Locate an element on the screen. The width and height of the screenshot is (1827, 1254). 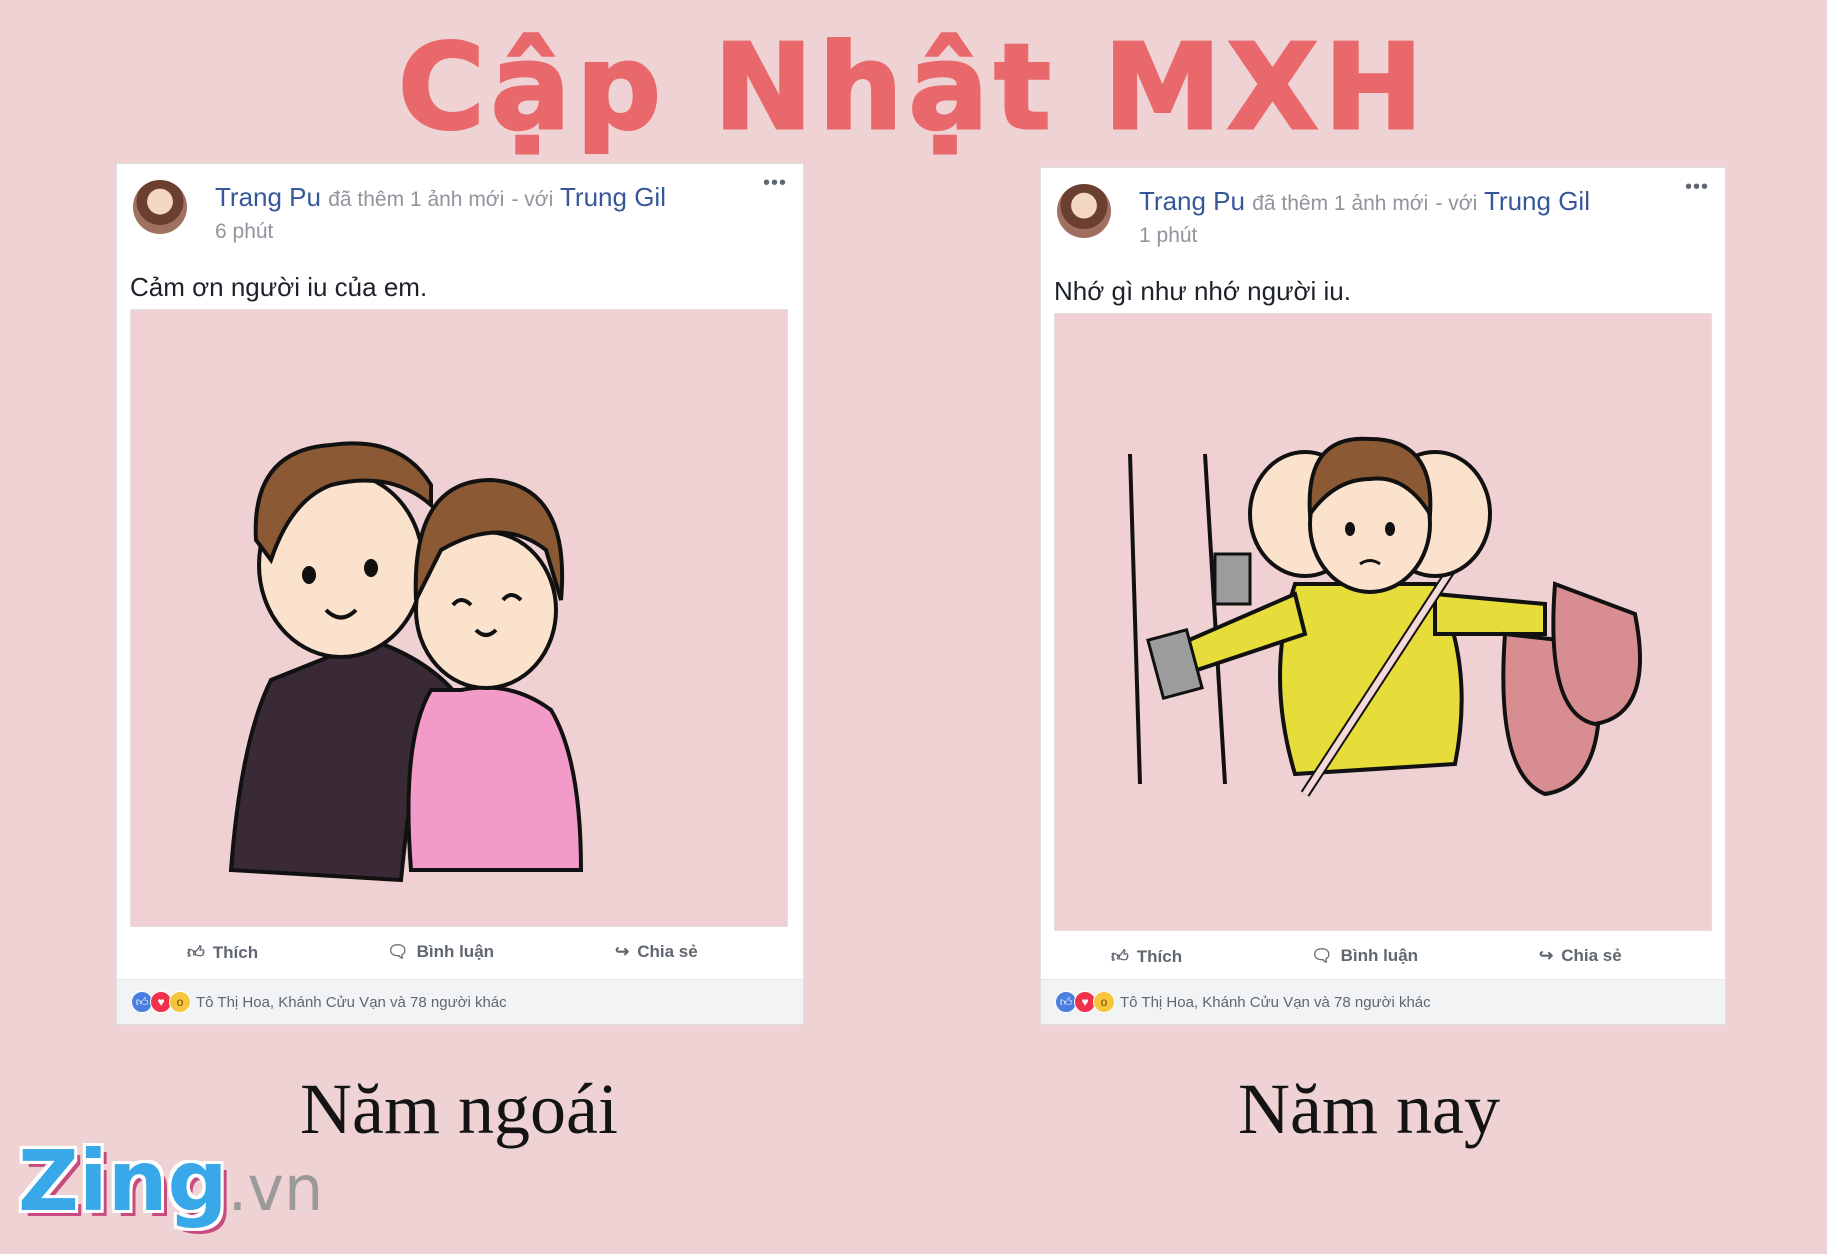
zing-logo: Zing.vn is located at coordinates (171, 1181).